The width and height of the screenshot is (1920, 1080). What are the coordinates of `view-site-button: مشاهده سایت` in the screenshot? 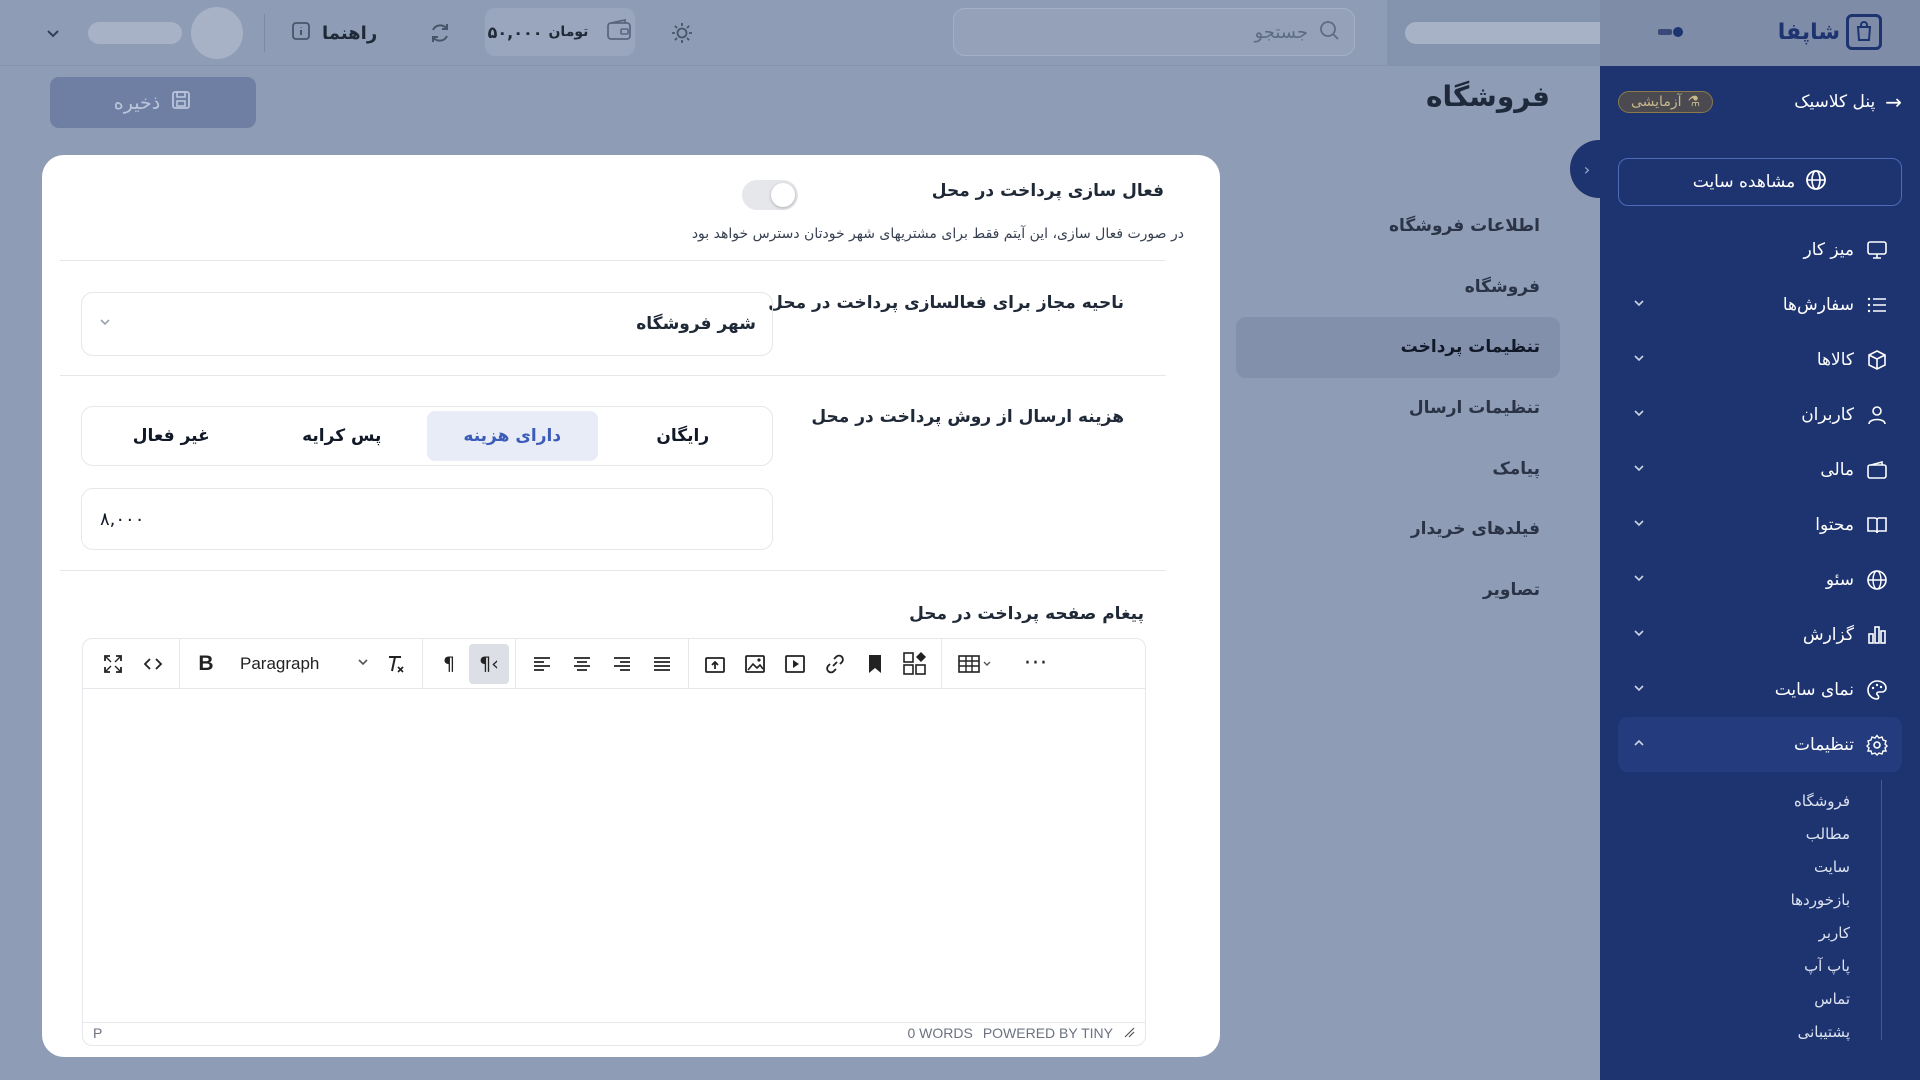 It's located at (1760, 182).